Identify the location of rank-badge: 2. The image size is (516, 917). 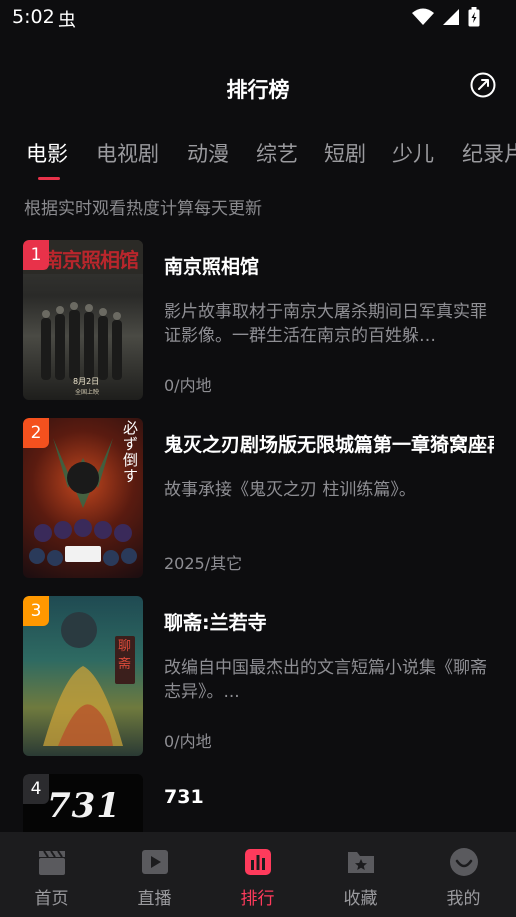
(36, 433).